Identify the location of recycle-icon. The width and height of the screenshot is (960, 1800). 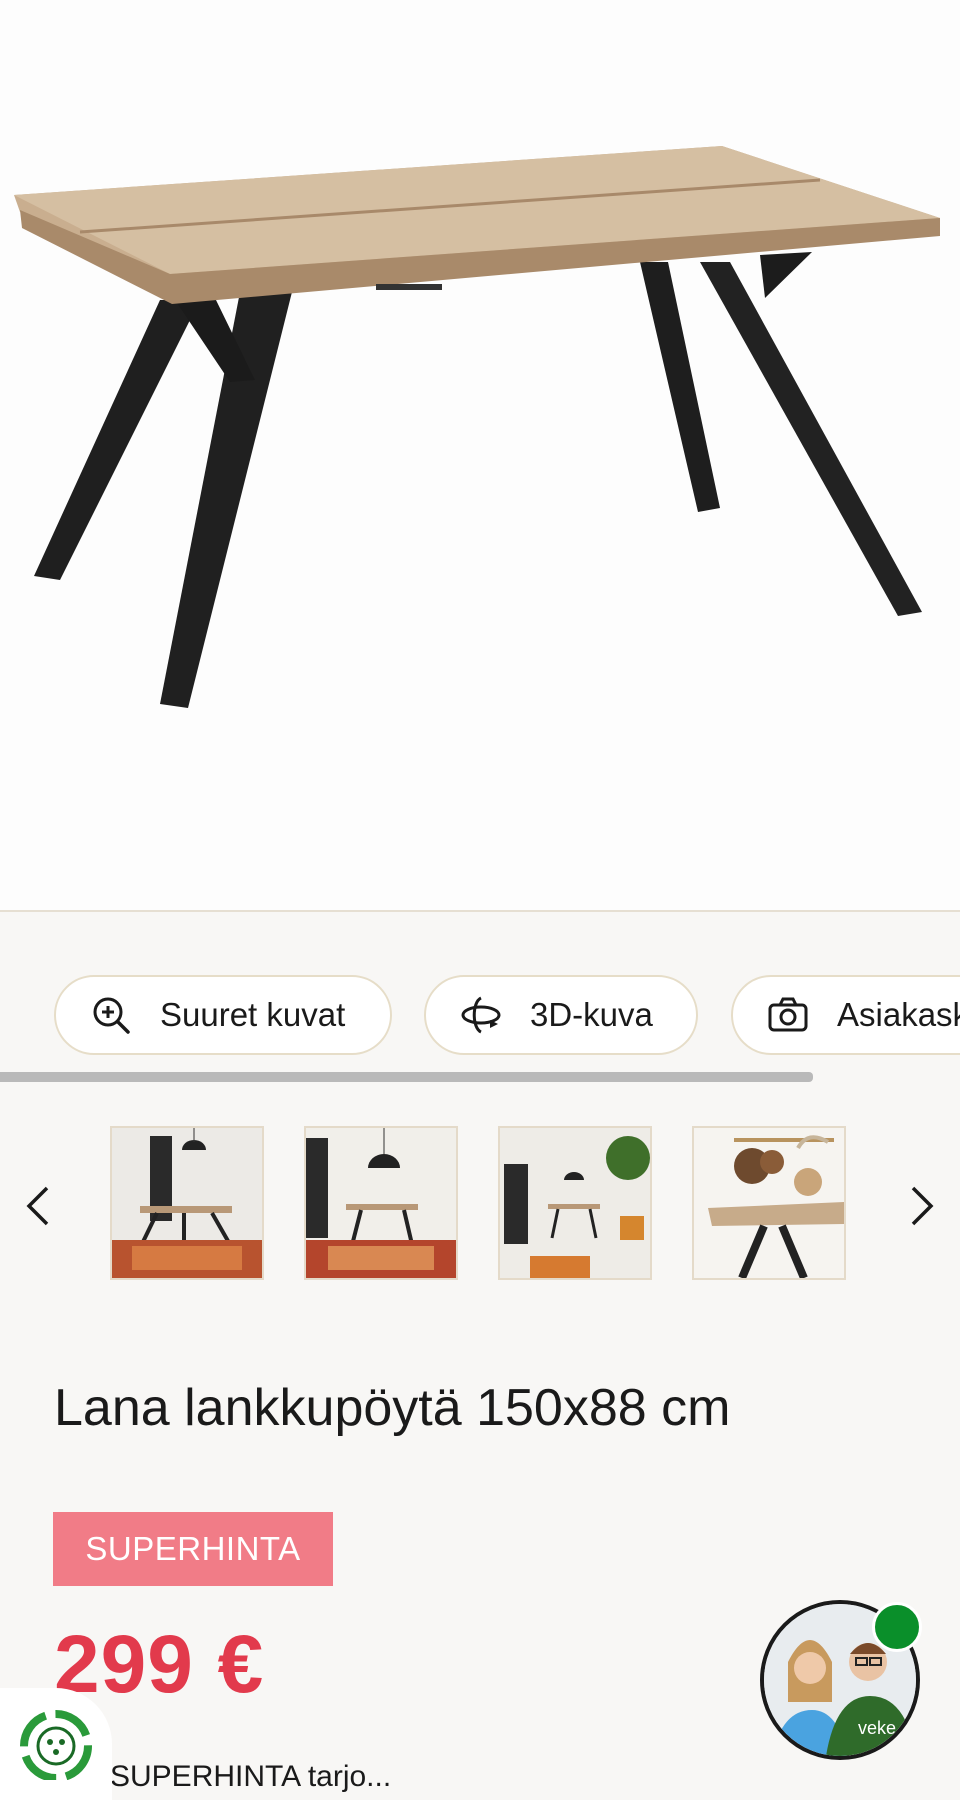
(56, 1746).